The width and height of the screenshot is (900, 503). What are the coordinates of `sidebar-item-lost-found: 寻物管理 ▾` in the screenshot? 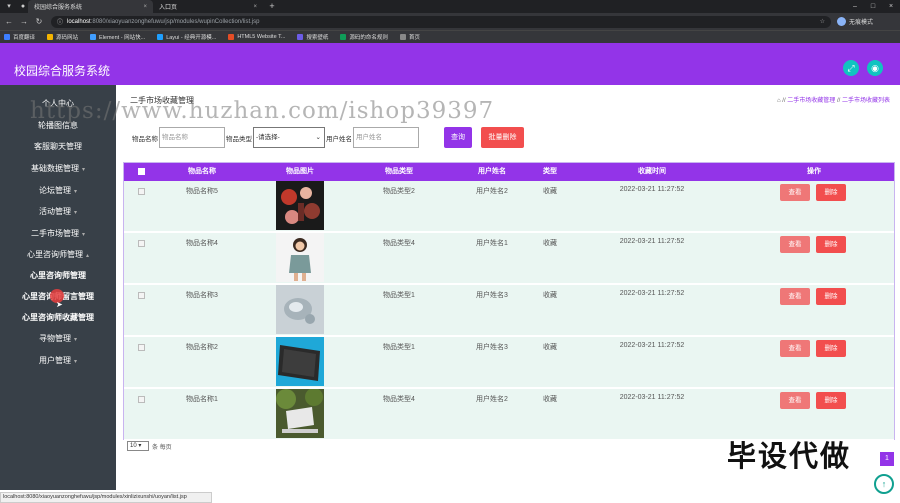 It's located at (58, 339).